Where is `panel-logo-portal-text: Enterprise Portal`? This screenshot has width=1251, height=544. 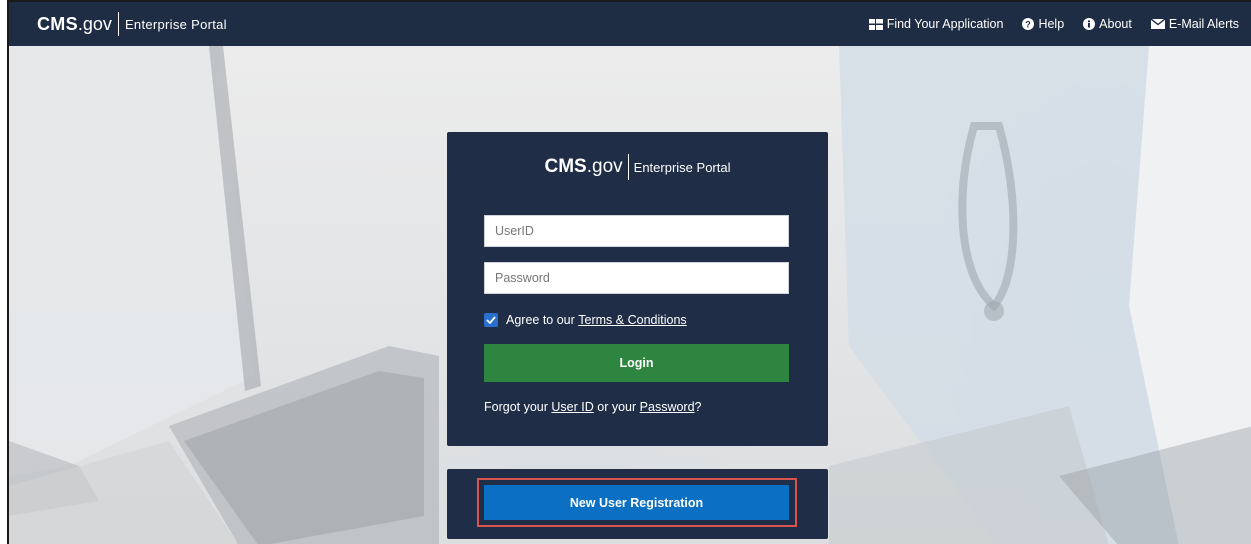
panel-logo-portal-text: Enterprise Portal is located at coordinates (682, 167).